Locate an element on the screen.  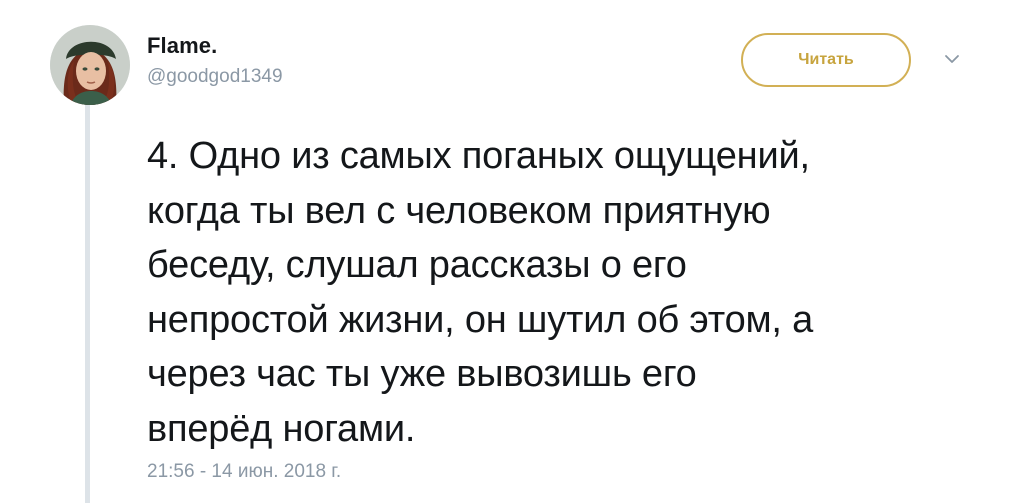
thread-line is located at coordinates (87, 303).